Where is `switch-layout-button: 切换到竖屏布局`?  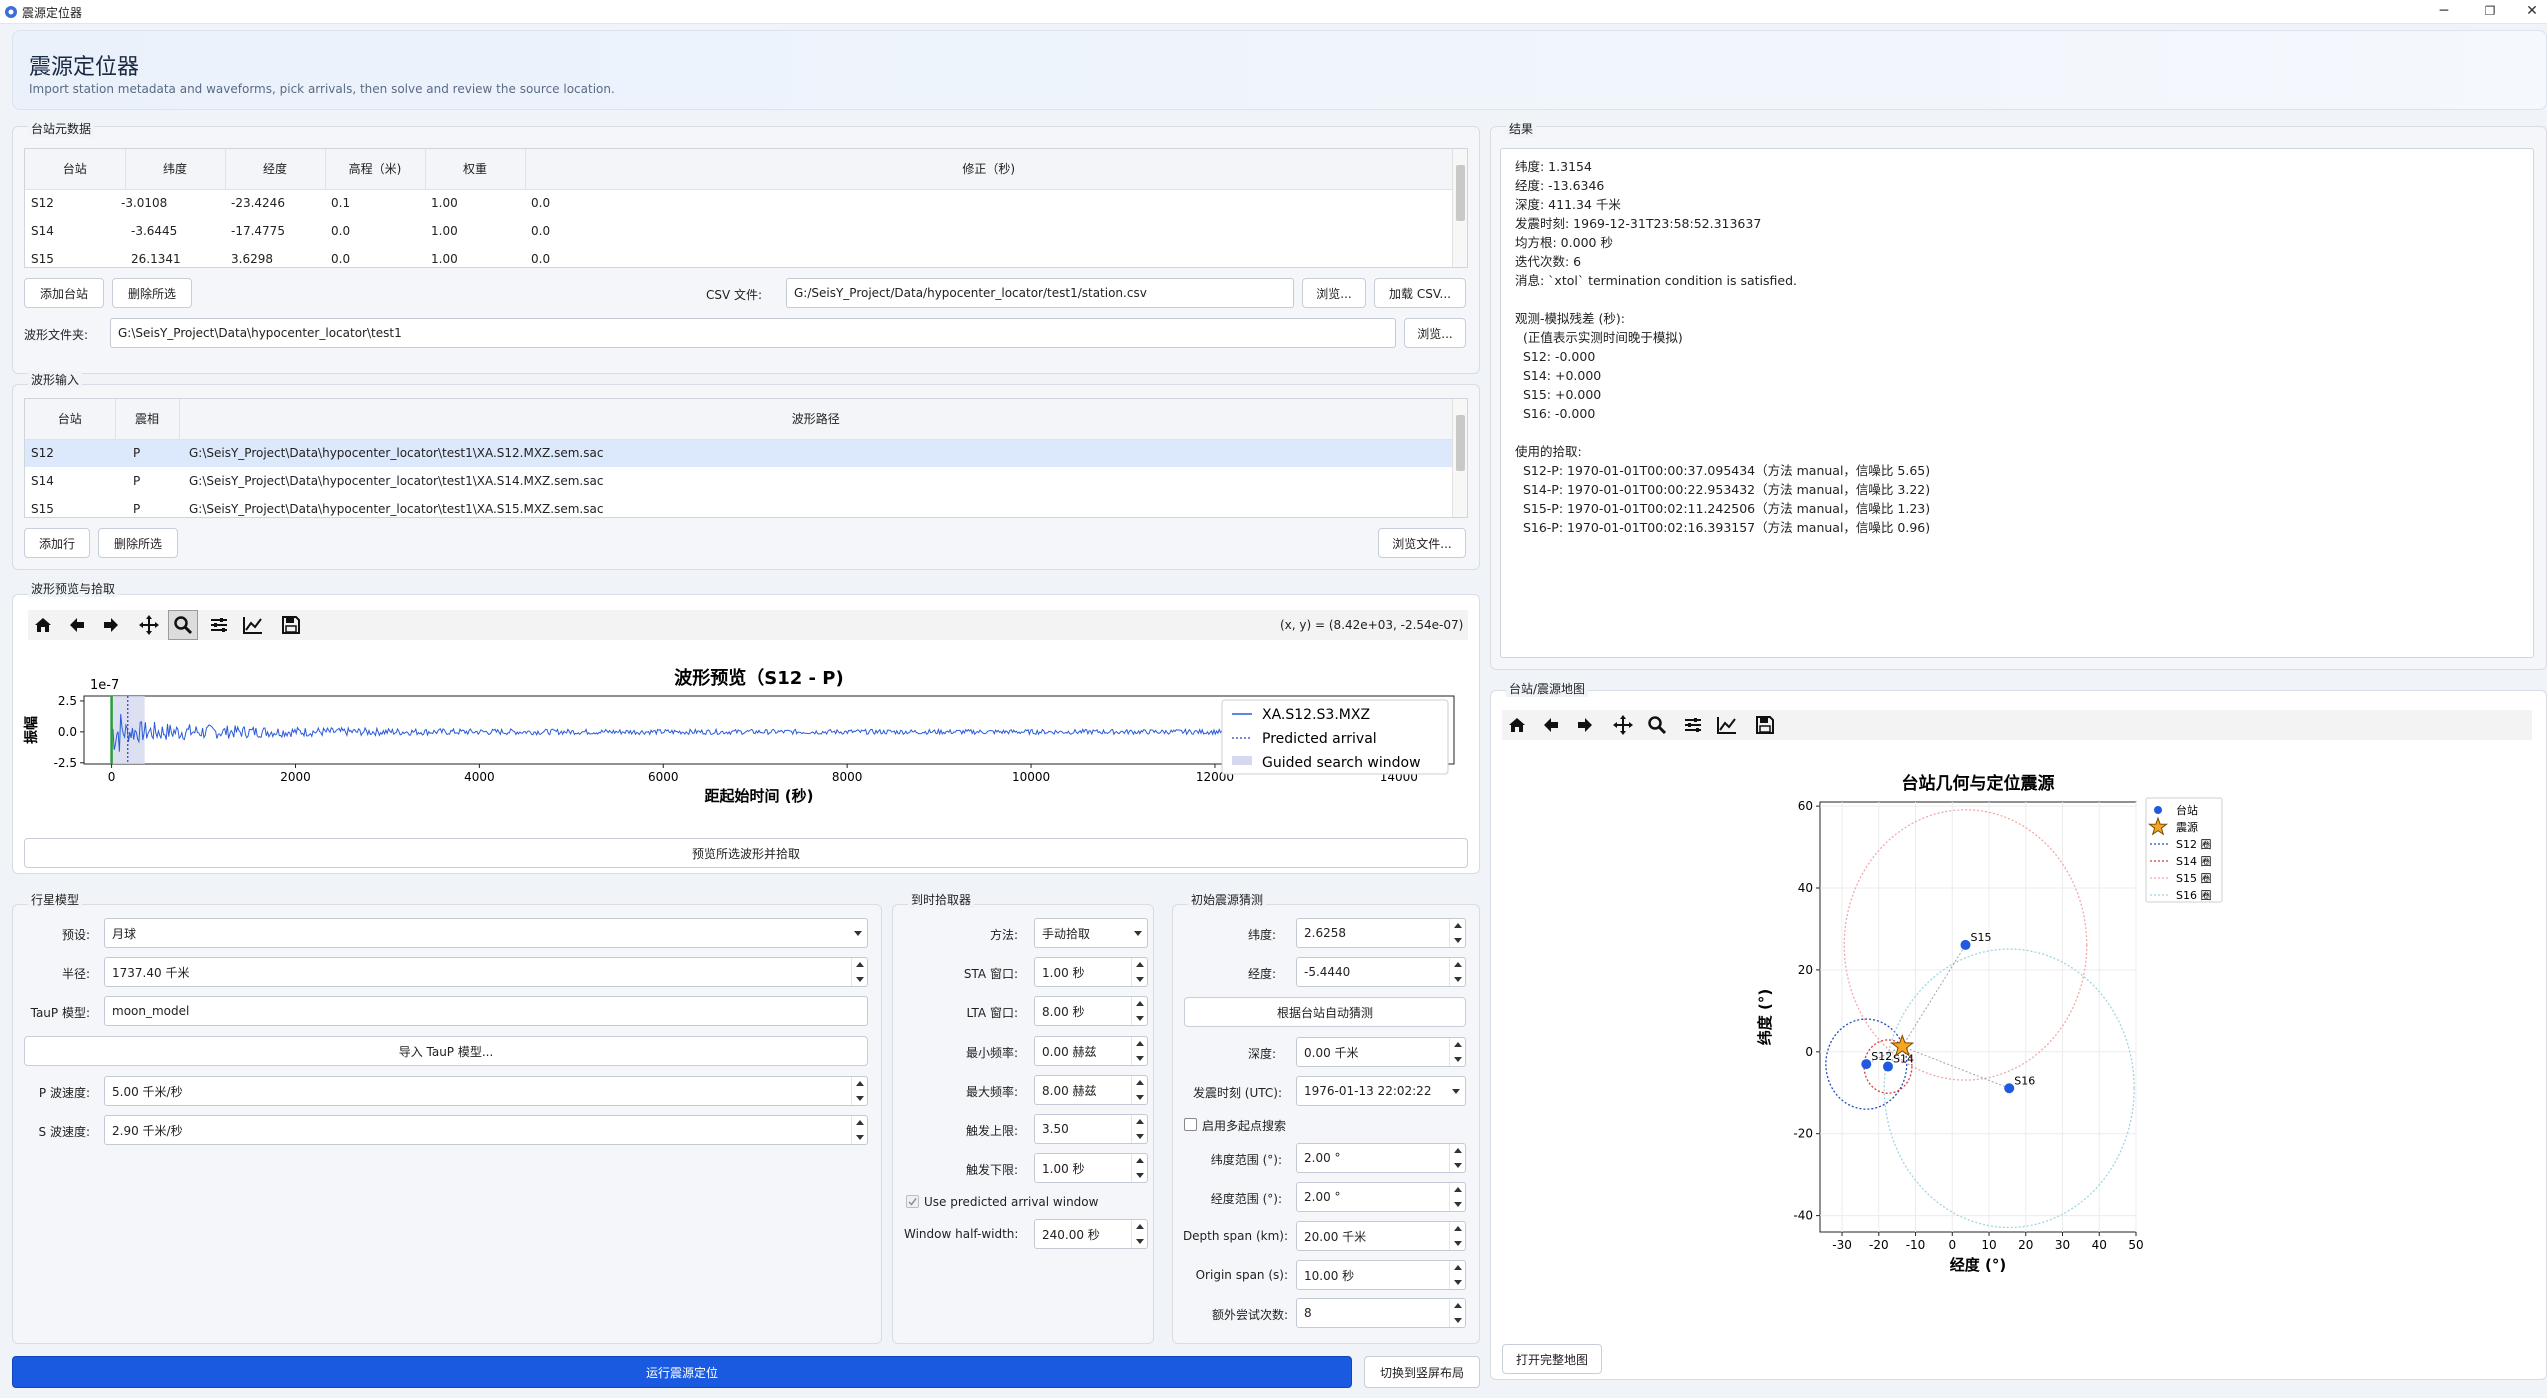
switch-layout-button: 切换到竖屏布局 is located at coordinates (1422, 1372).